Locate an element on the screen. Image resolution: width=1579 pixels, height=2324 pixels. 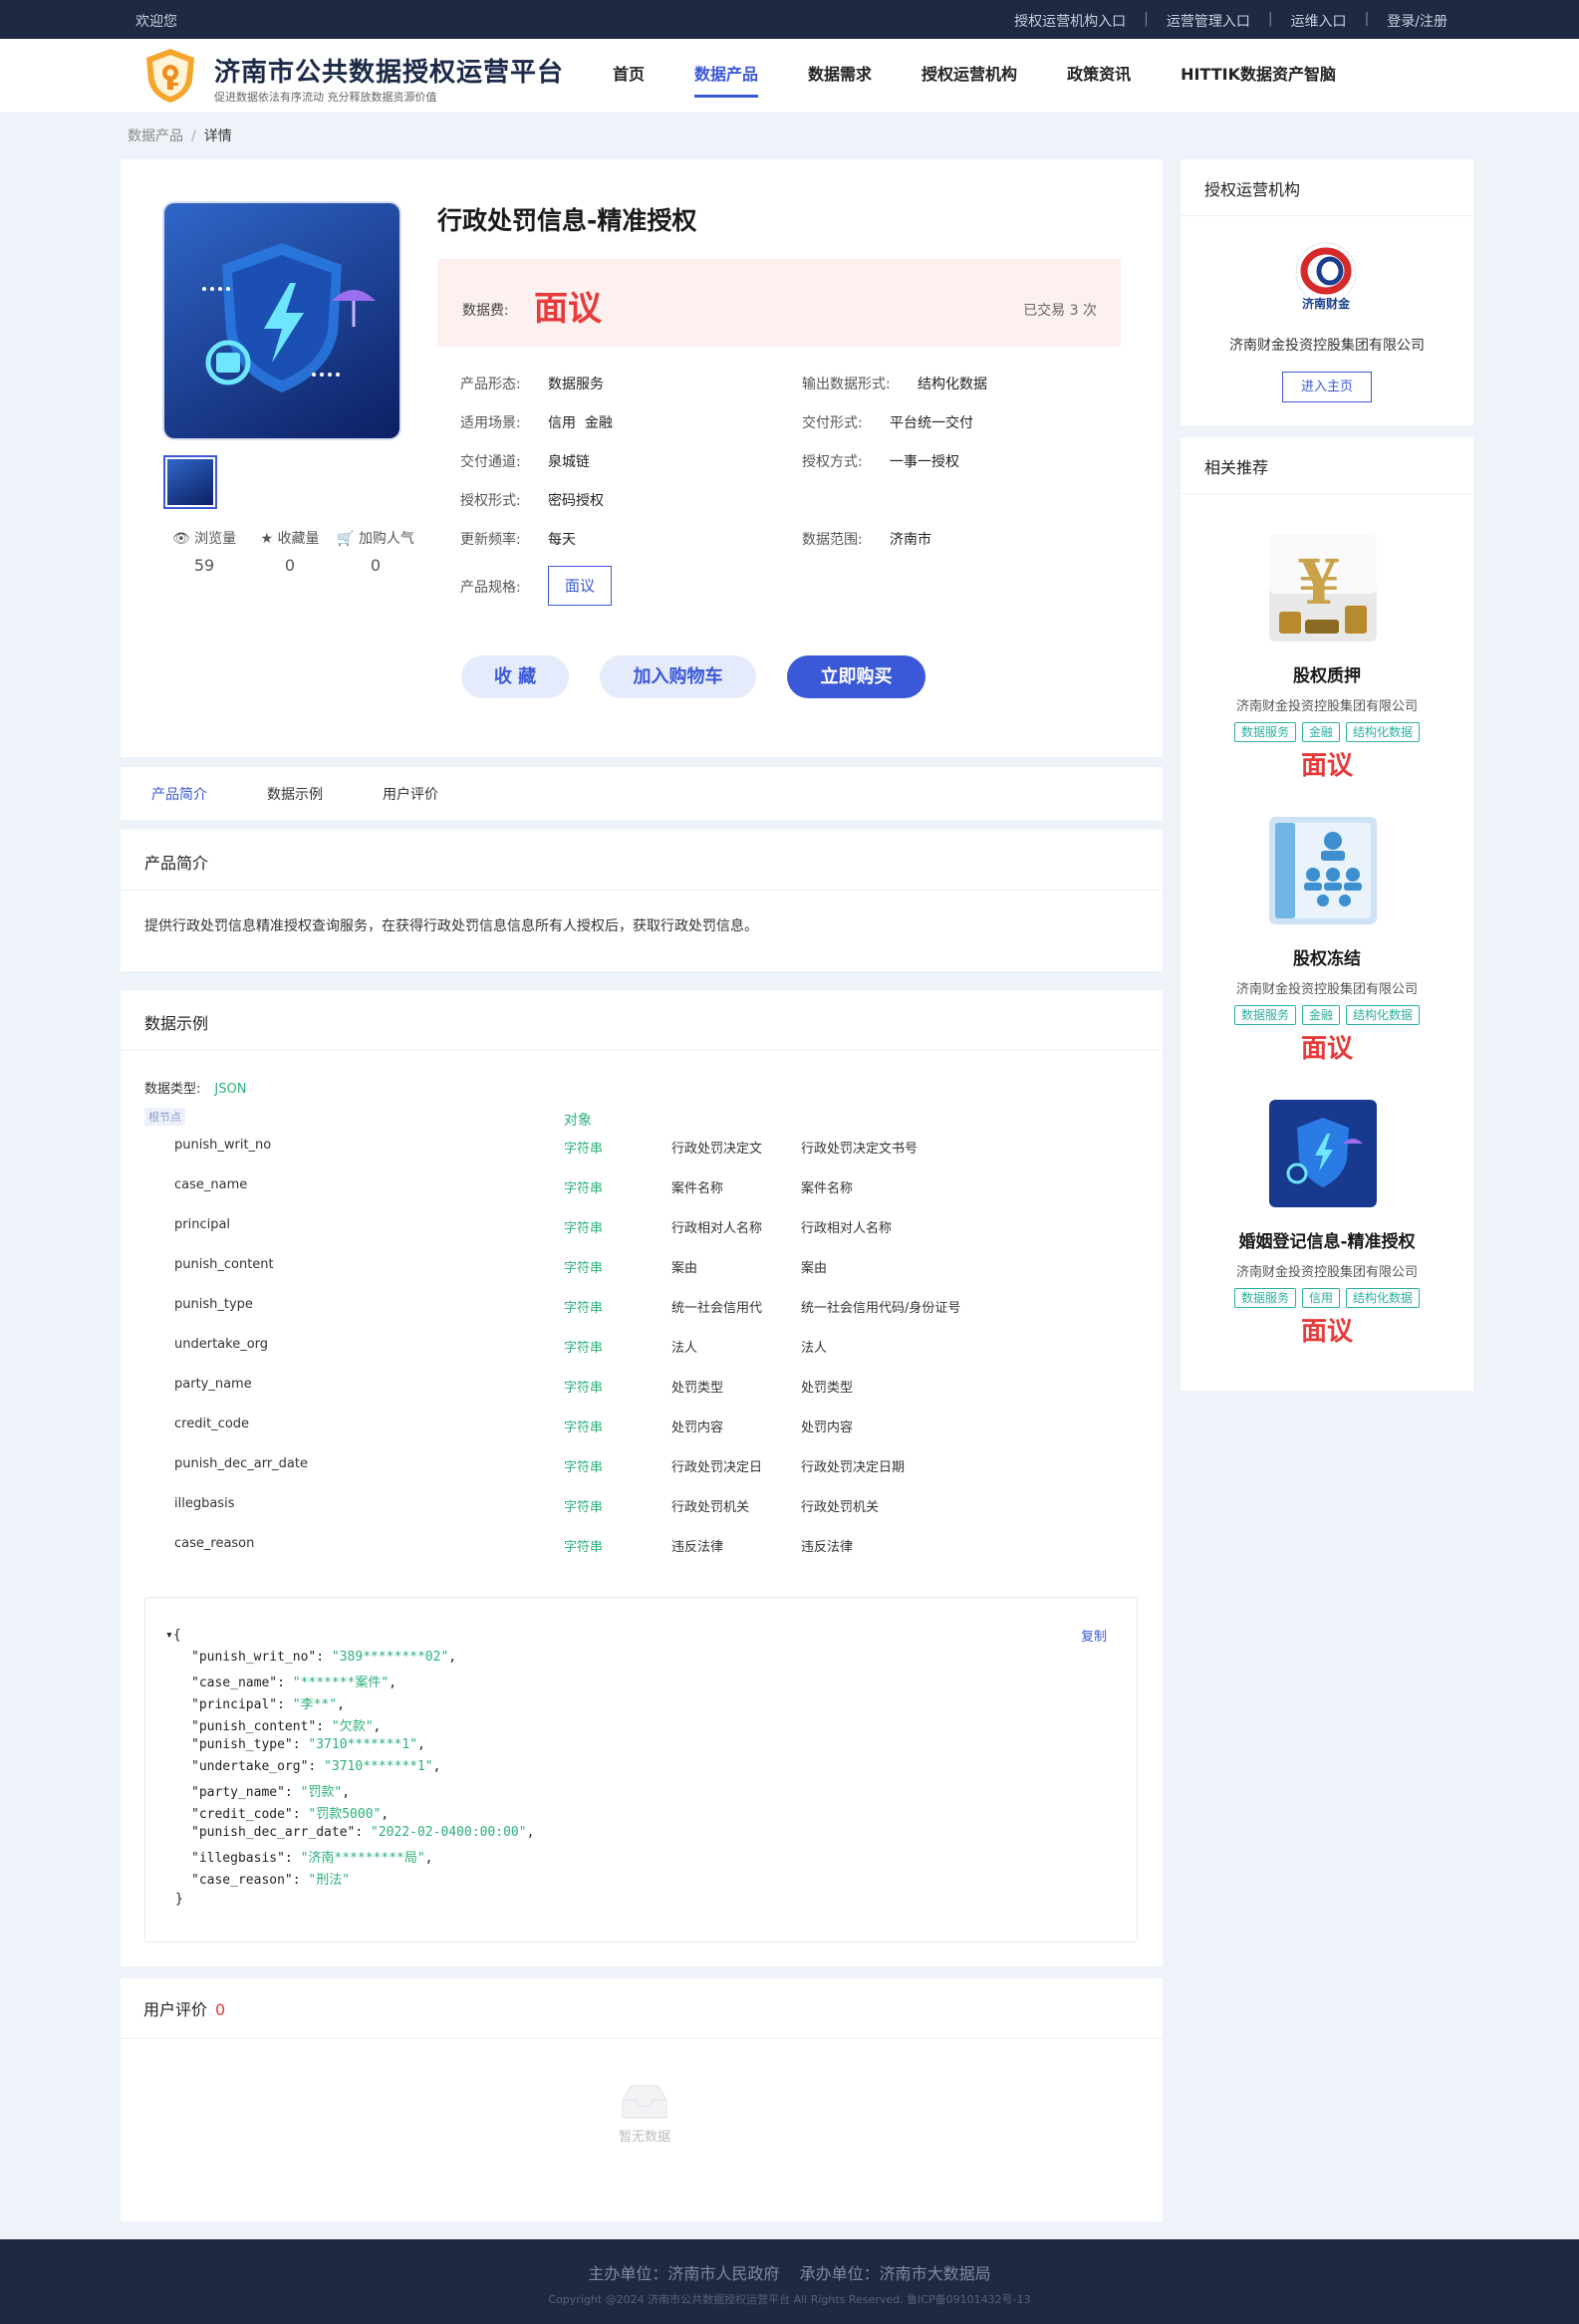
spec-frequency: 更新频率: 每天 is located at coordinates (518, 539).